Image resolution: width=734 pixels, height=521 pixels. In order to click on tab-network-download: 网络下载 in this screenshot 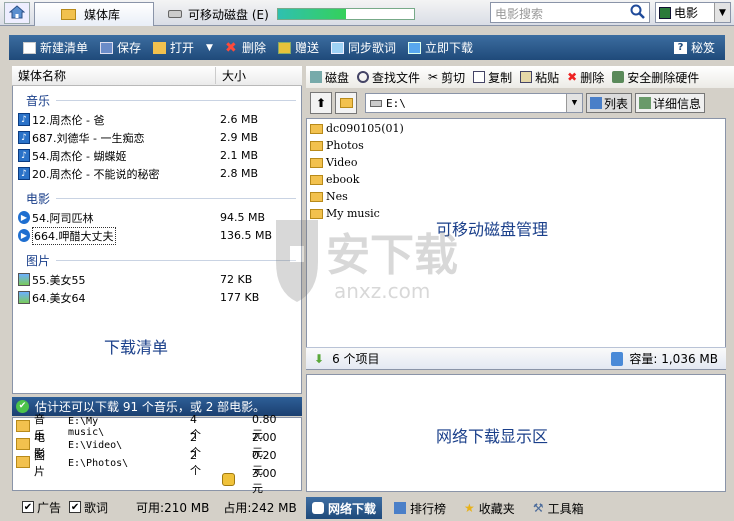, I will do `click(344, 508)`.